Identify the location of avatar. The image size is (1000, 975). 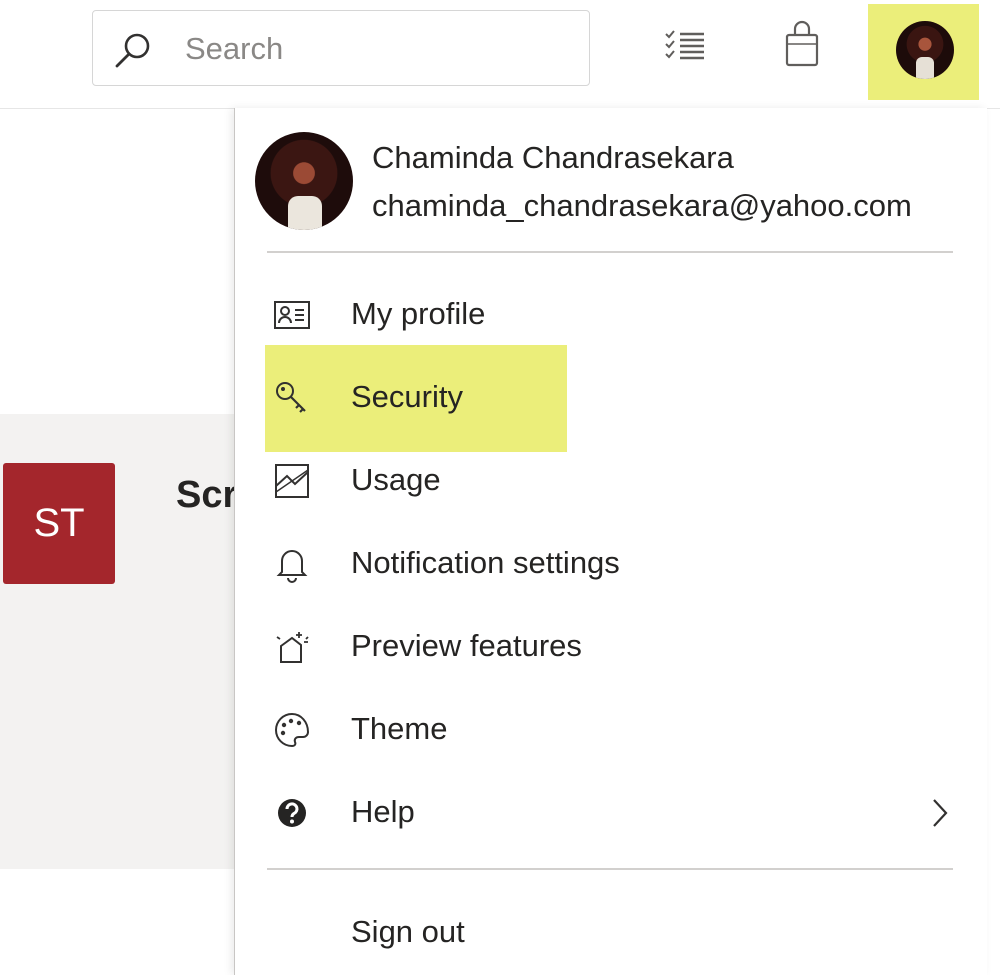
(925, 50).